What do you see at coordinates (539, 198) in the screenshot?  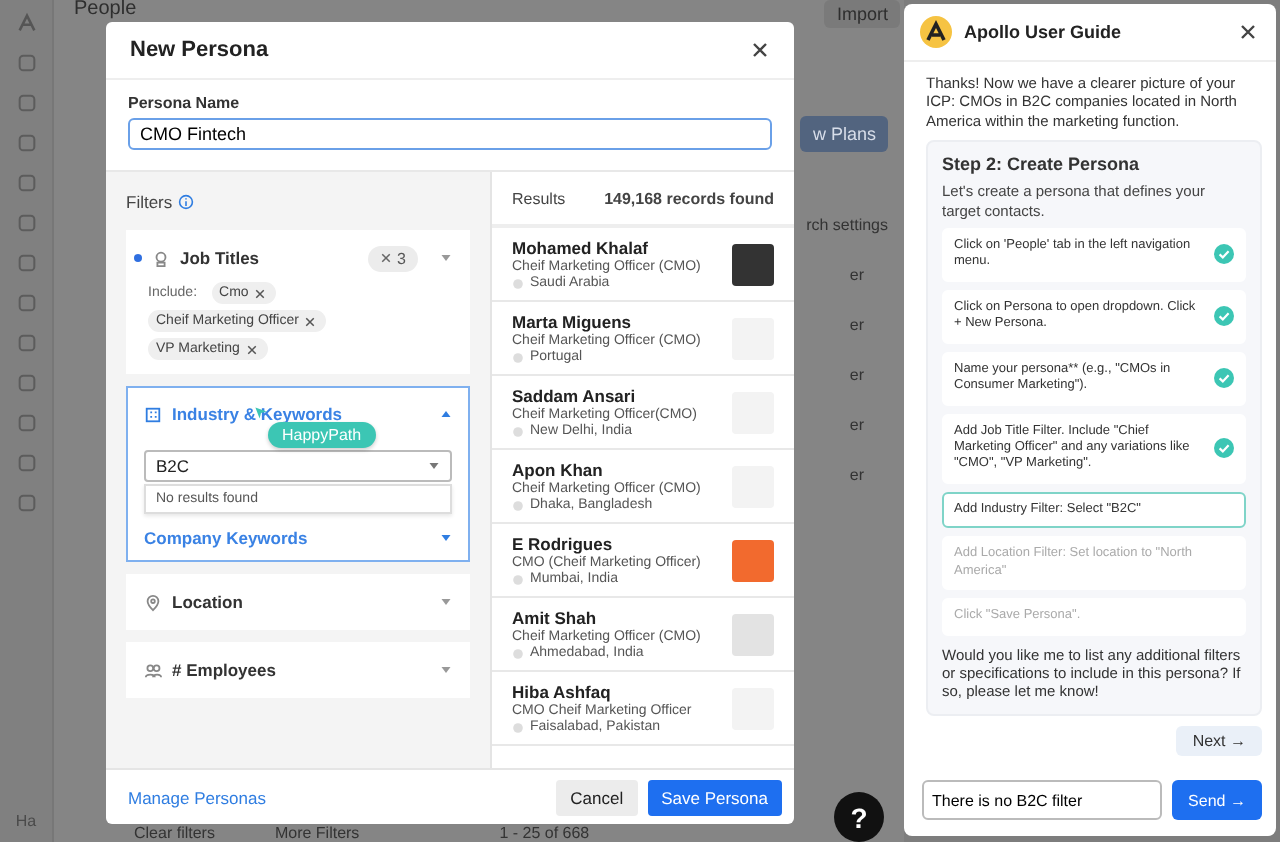 I see `results-label: Results` at bounding box center [539, 198].